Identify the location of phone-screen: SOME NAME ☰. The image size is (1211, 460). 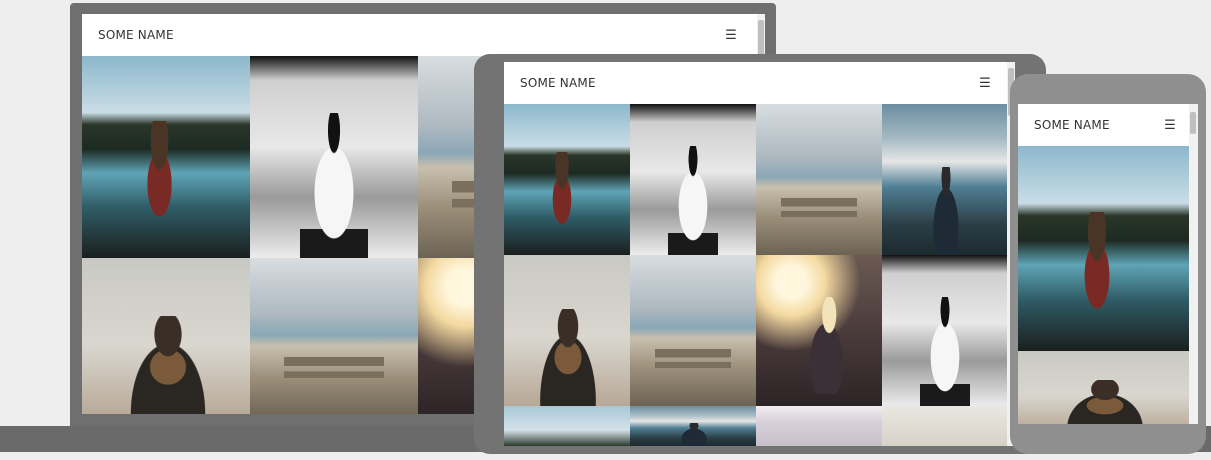
(1108, 264).